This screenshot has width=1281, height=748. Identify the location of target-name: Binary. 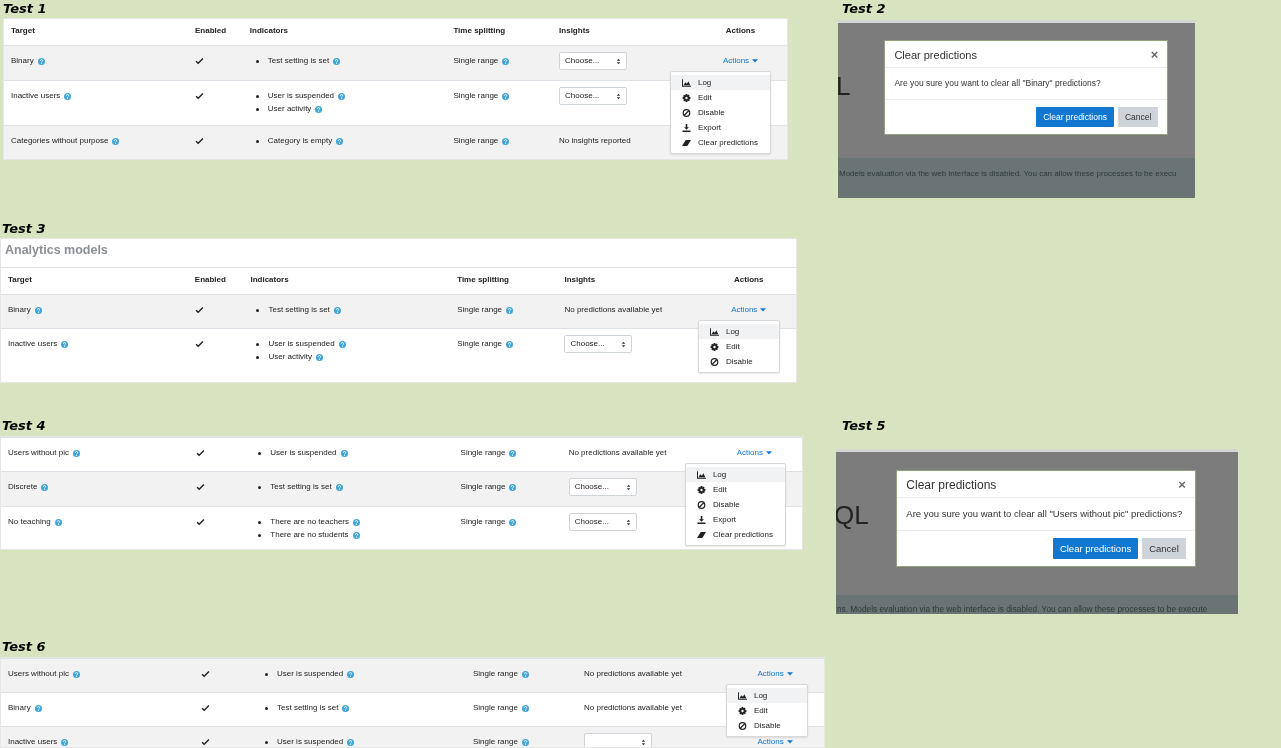
(19, 310).